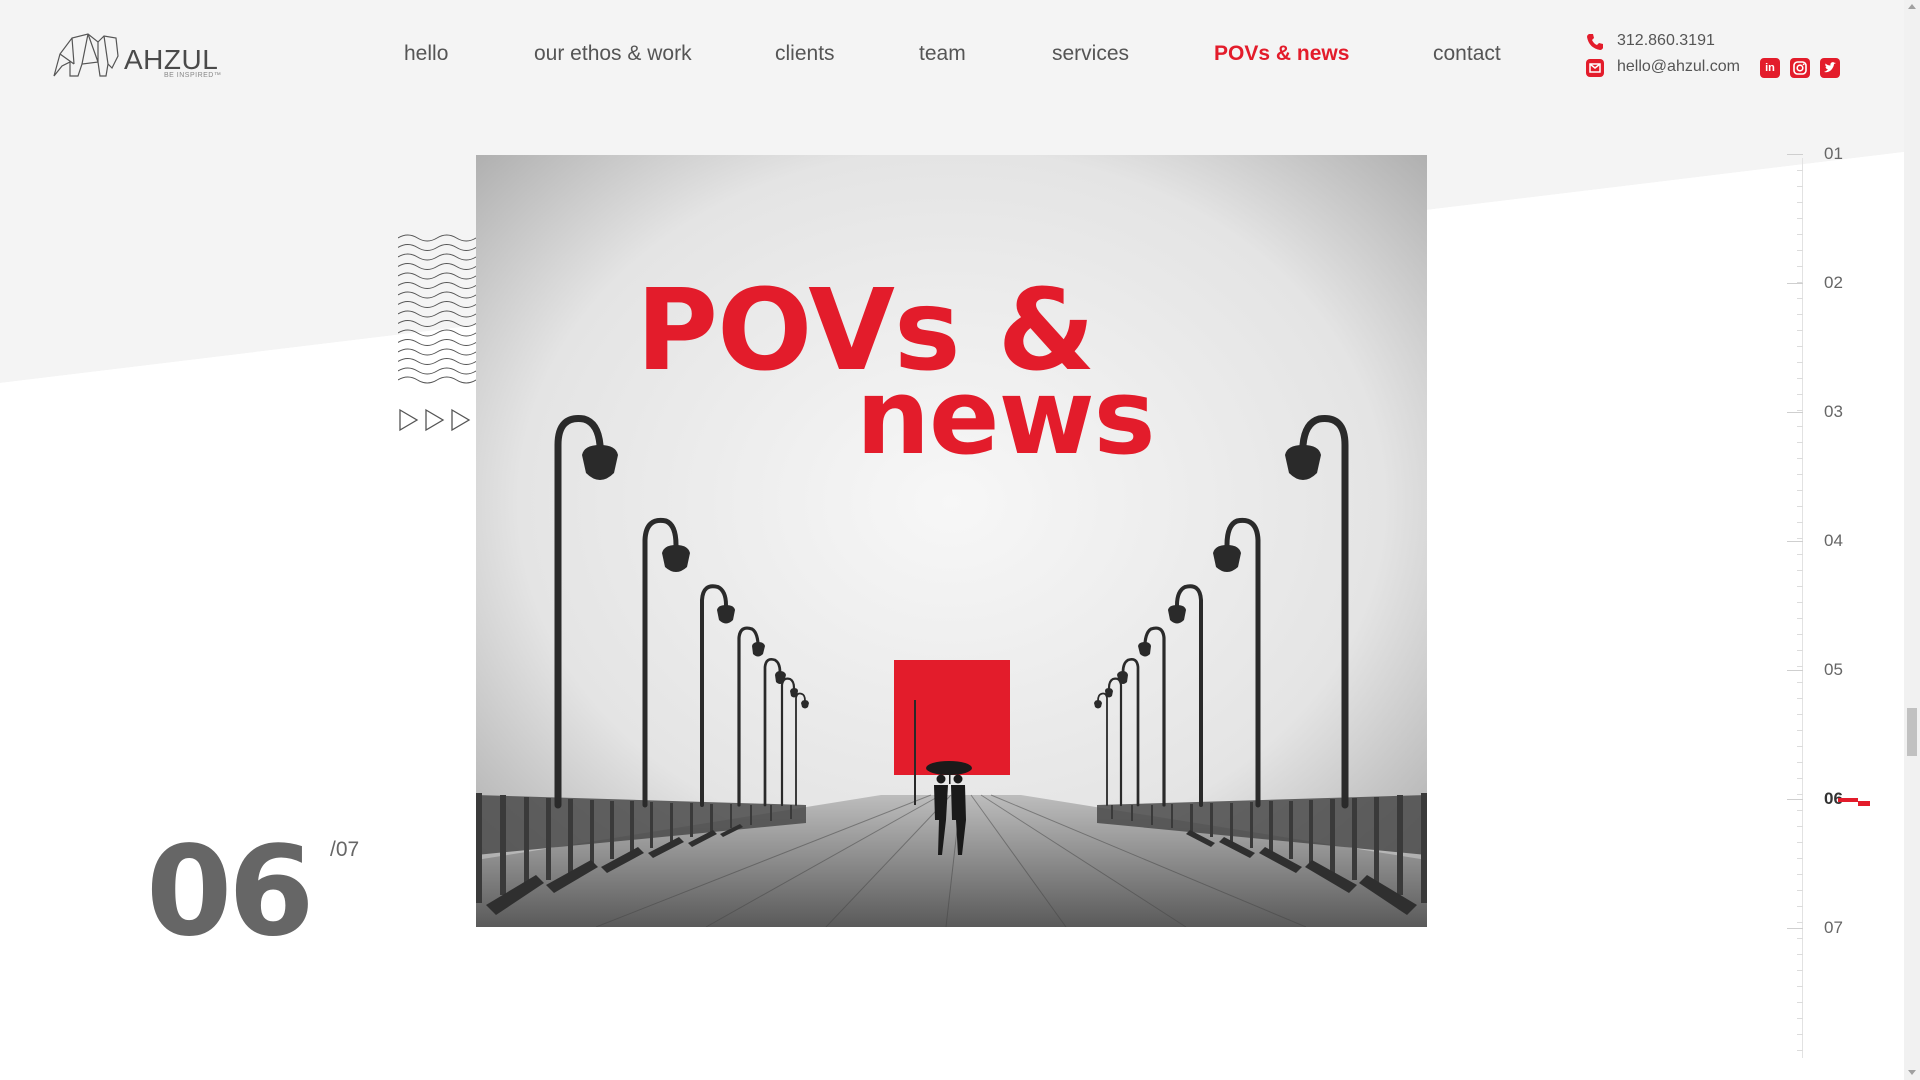 Image resolution: width=1920 pixels, height=1080 pixels. Describe the element at coordinates (426, 54) in the screenshot. I see `nav-item-hello: hello` at that location.